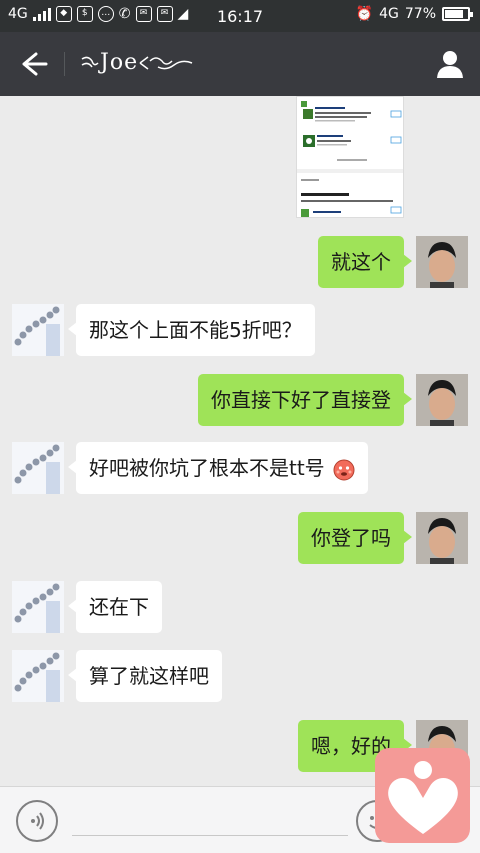 The width and height of the screenshot is (480, 853). What do you see at coordinates (195, 330) in the screenshot?
I see `message-text: 那这个上面不能5折吧？` at bounding box center [195, 330].